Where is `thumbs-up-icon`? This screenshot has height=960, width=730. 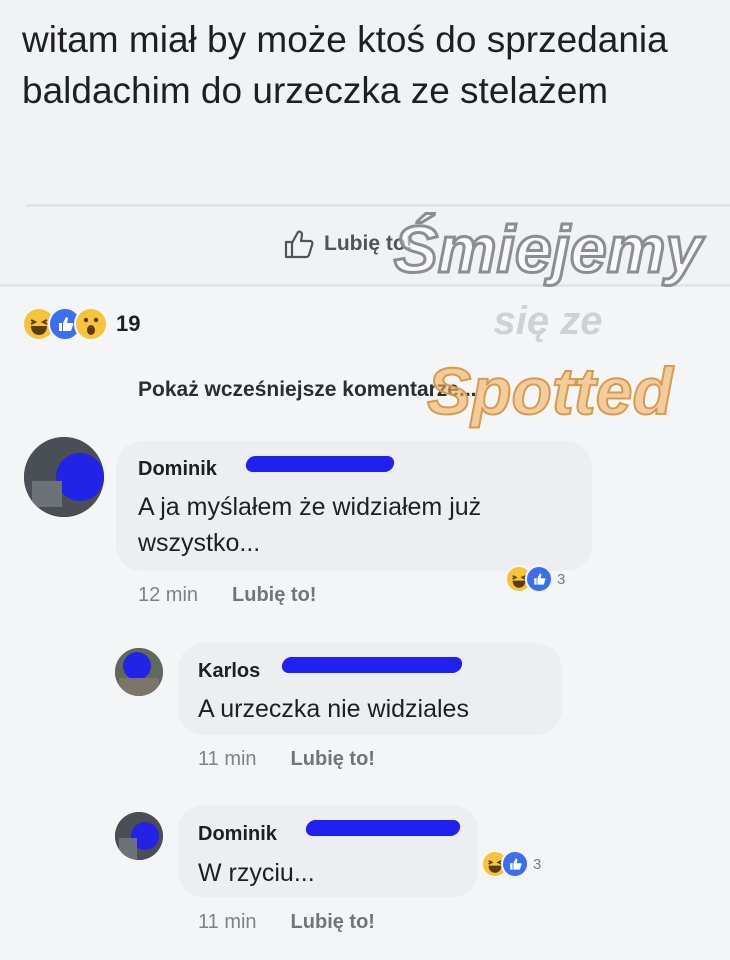
thumbs-up-icon is located at coordinates (300, 244).